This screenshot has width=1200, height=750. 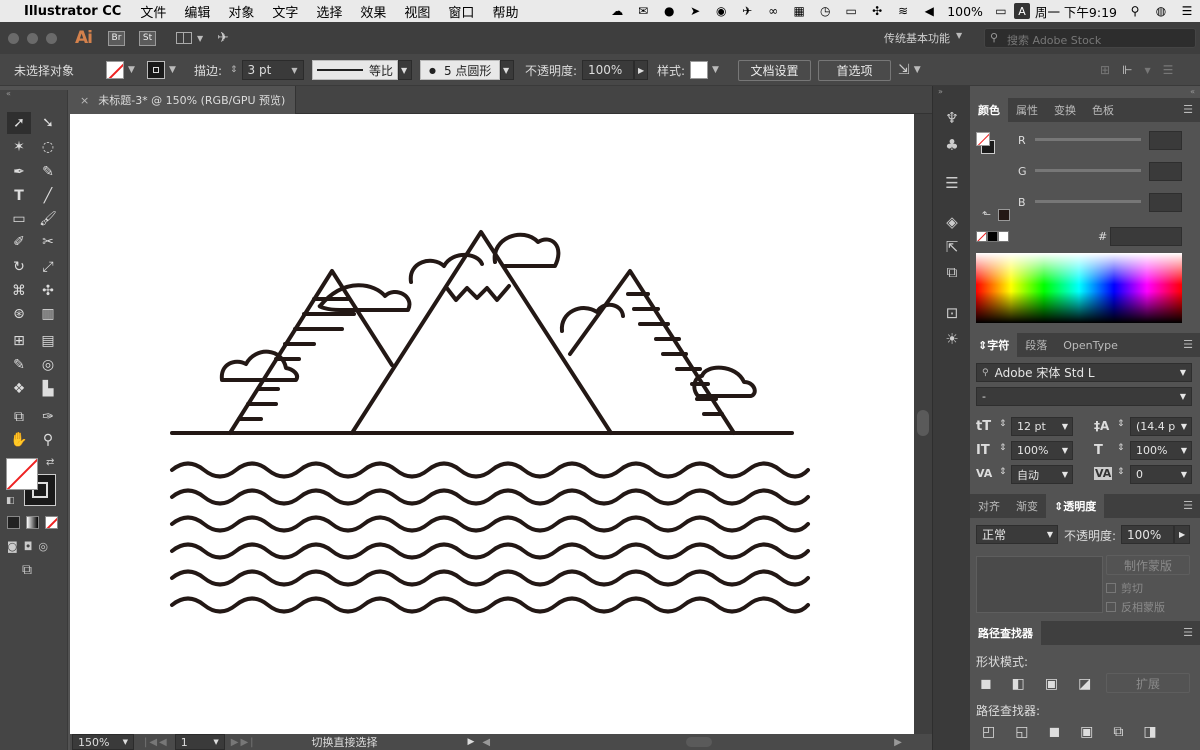 I want to click on draw-inside-icon: ◎, so click(x=43, y=546).